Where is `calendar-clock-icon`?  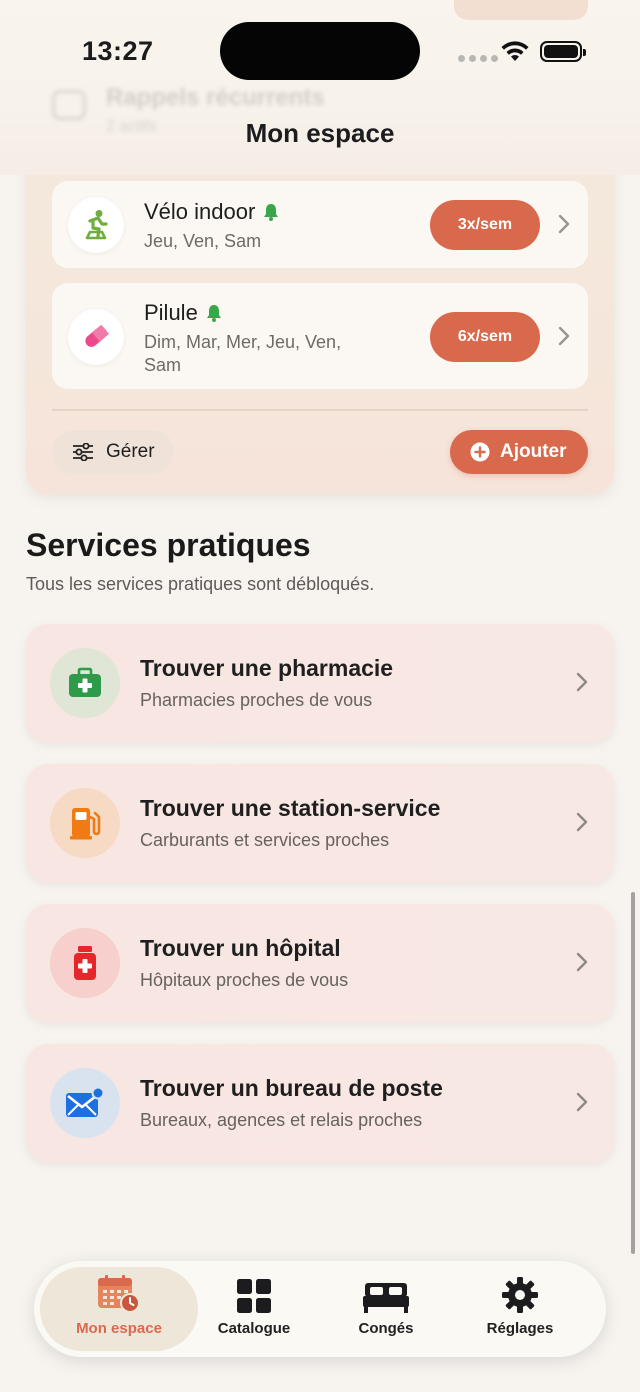 calendar-clock-icon is located at coordinates (119, 1294).